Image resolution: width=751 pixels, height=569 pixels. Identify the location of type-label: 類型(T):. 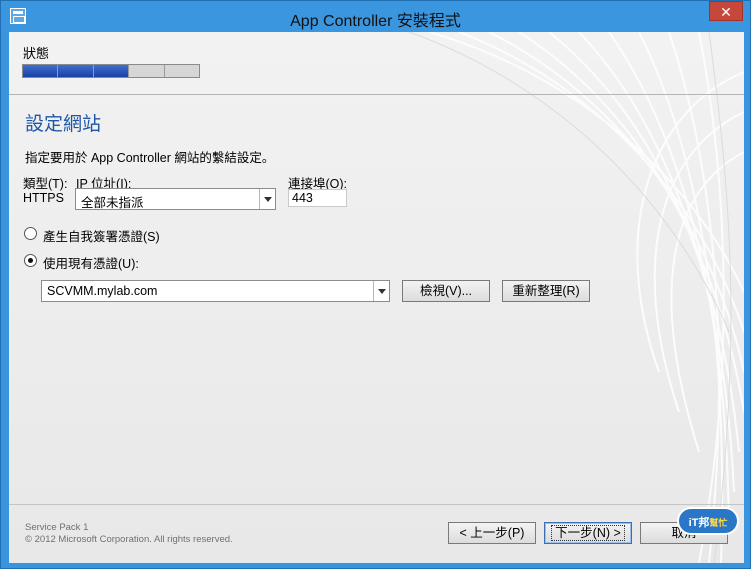
(45, 184).